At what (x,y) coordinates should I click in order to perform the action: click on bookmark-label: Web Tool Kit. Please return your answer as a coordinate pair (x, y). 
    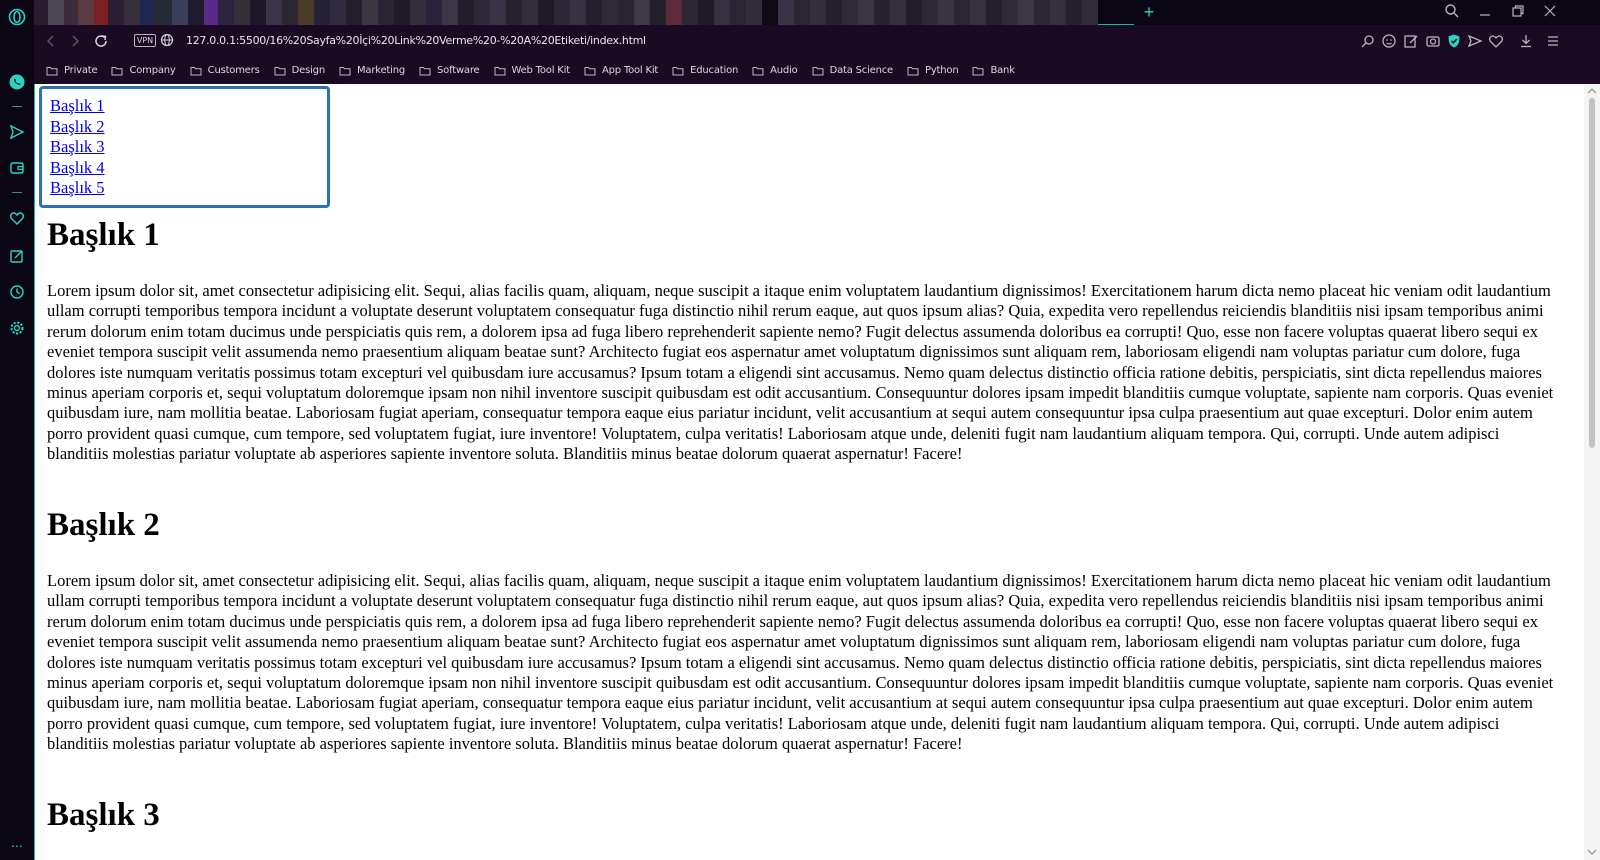
    Looking at the image, I should click on (541, 70).